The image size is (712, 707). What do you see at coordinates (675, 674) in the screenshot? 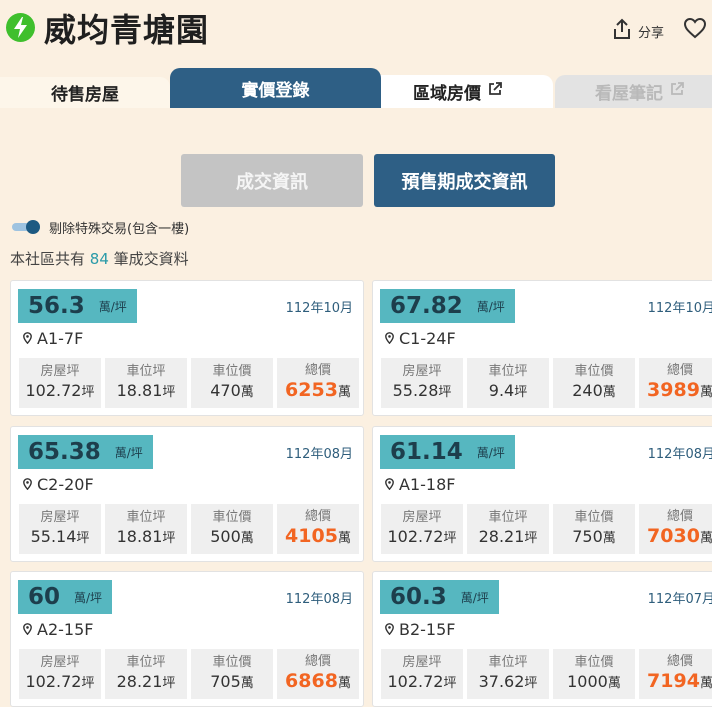
I see `total-price-cell: 總價 7194萬` at bounding box center [675, 674].